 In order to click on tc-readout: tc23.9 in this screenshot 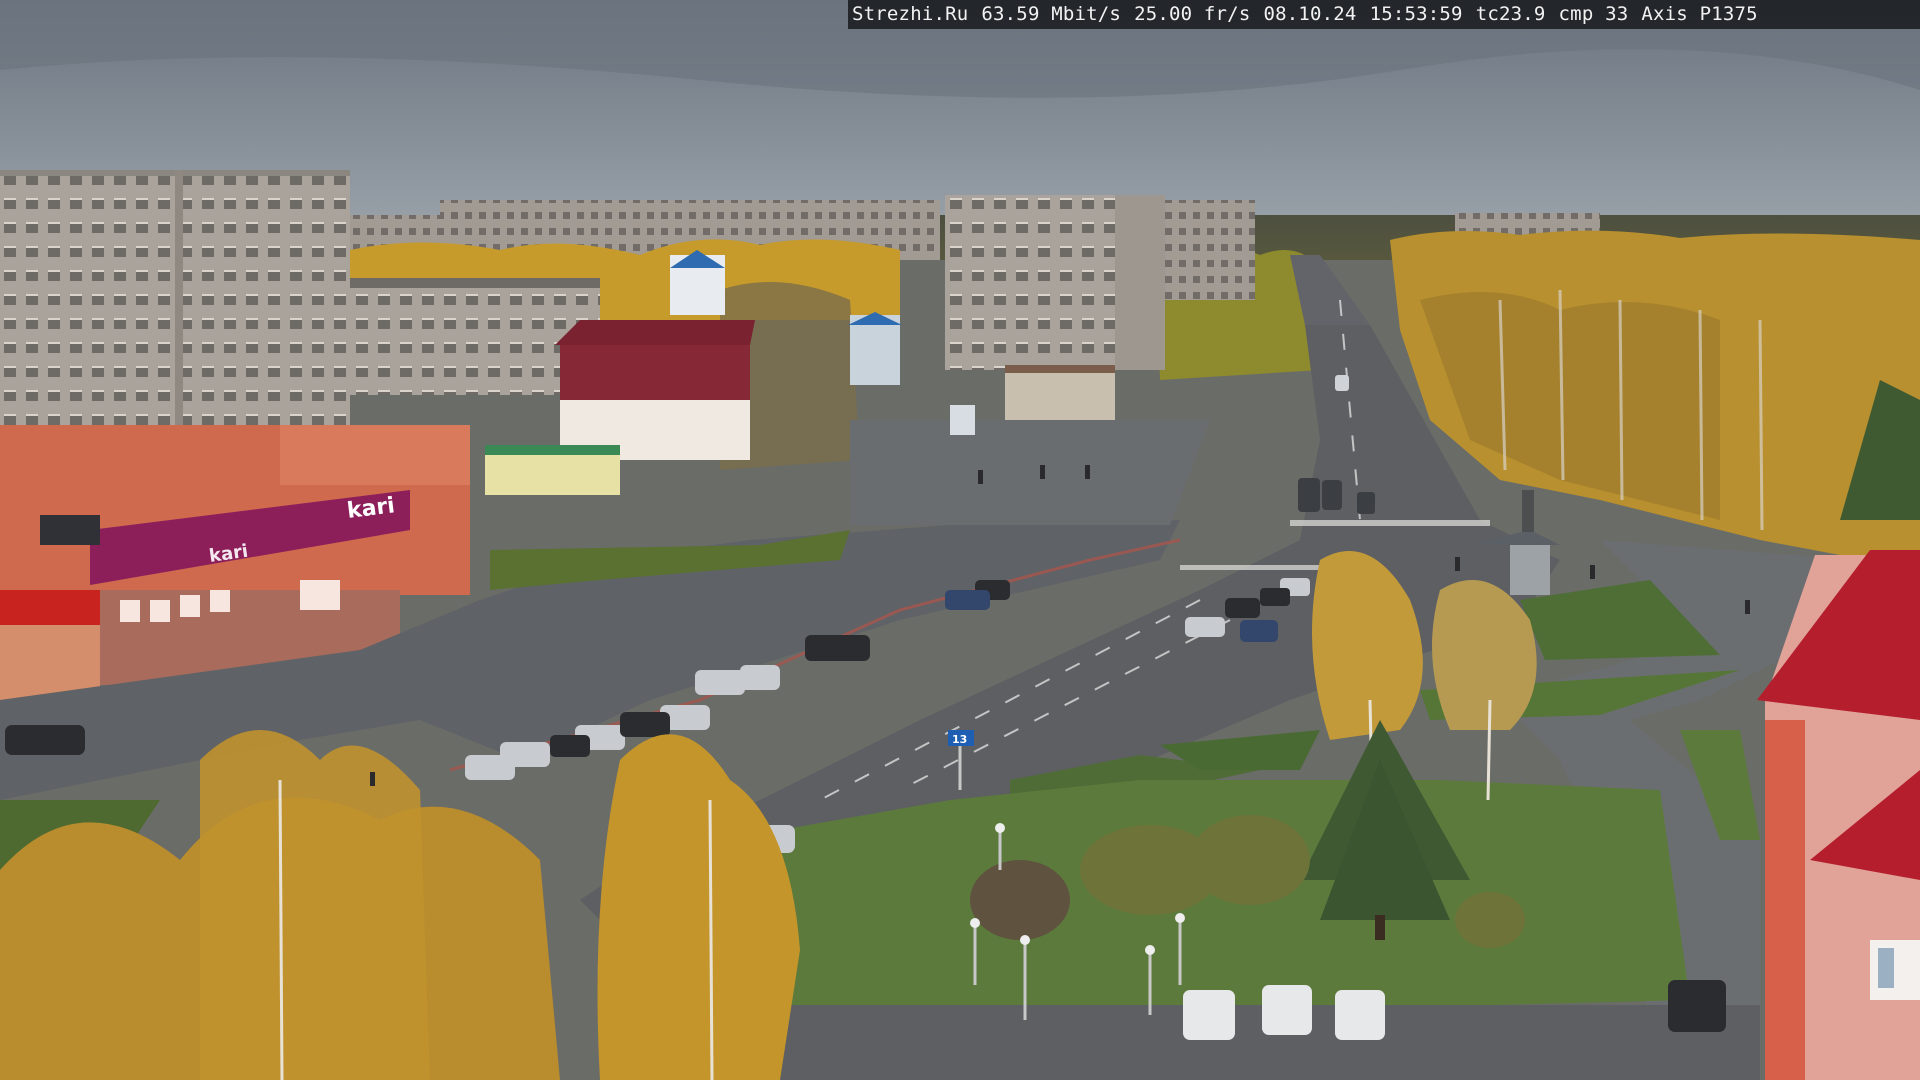, I will do `click(1510, 14)`.